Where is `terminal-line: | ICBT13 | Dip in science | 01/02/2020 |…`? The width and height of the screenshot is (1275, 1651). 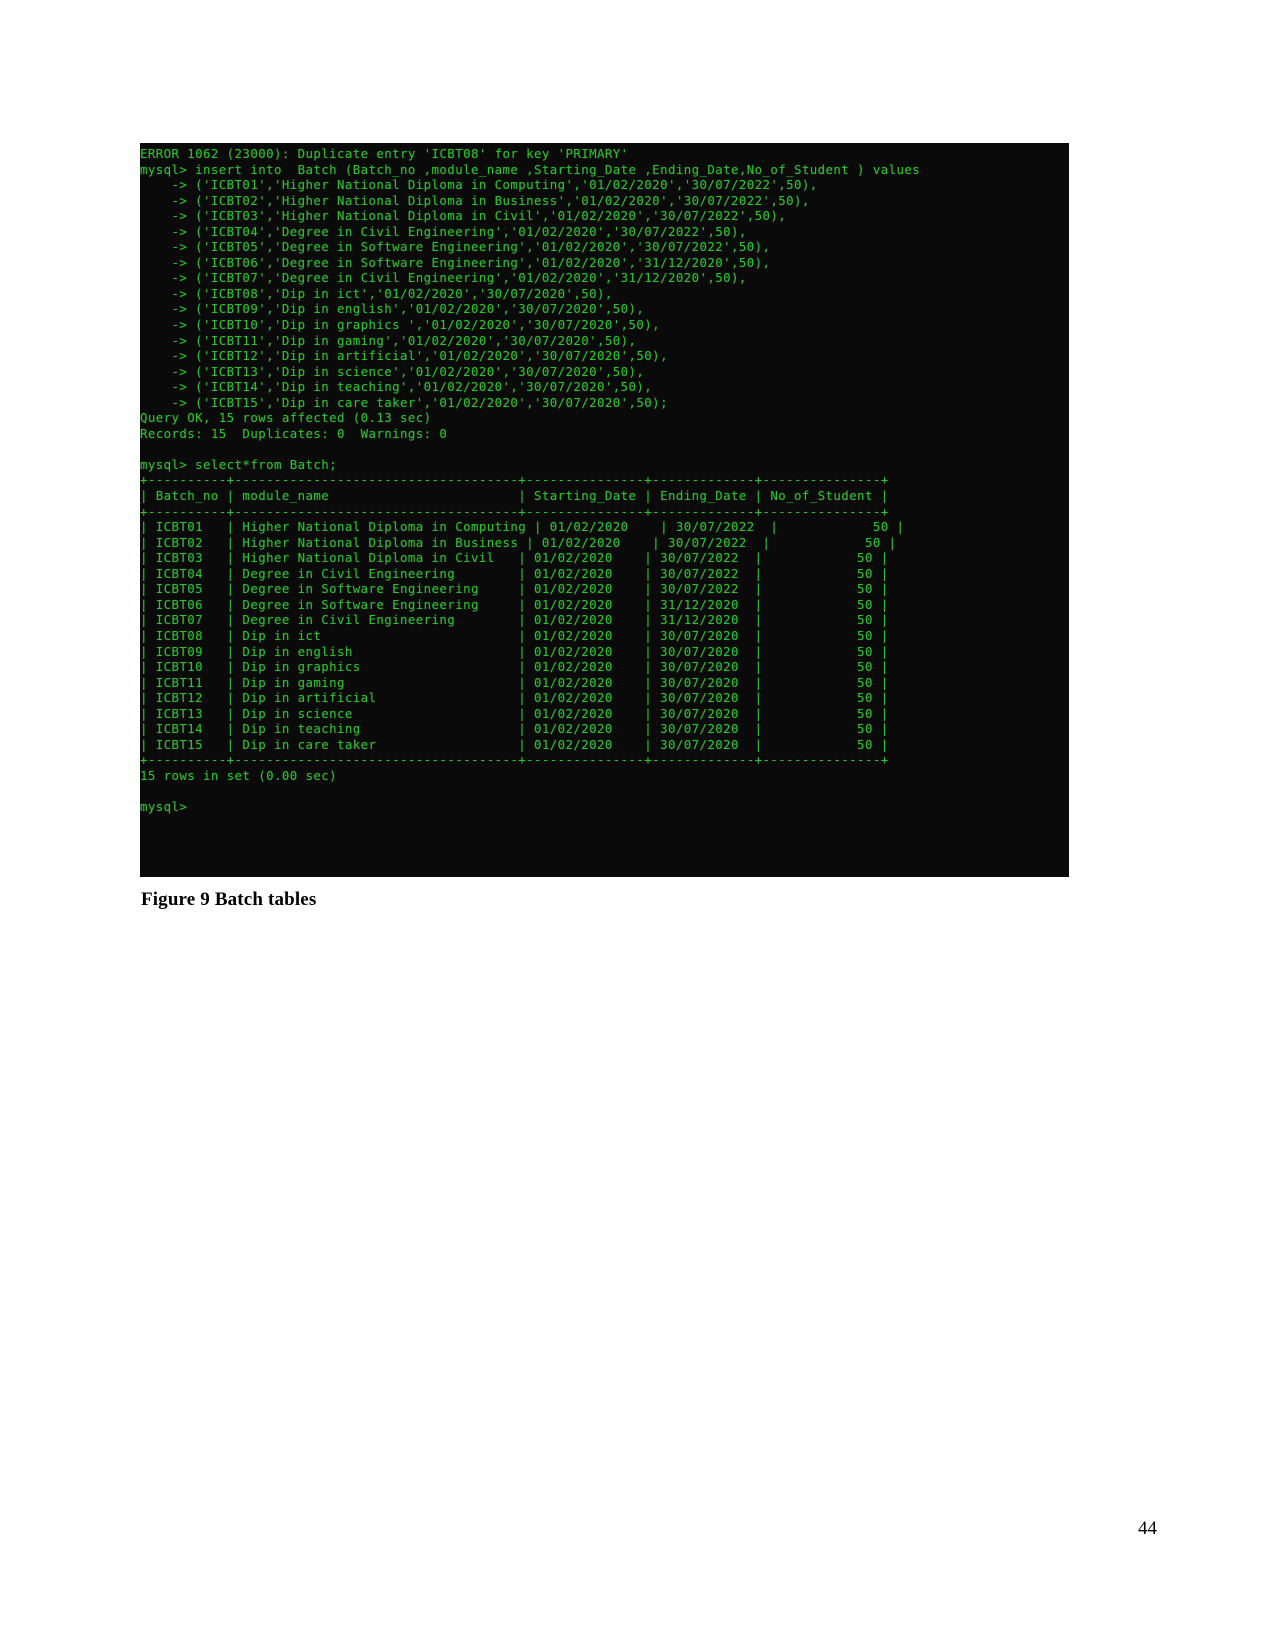 terminal-line: | ICBT13 | Dip in science | 01/02/2020 |… is located at coordinates (514, 713).